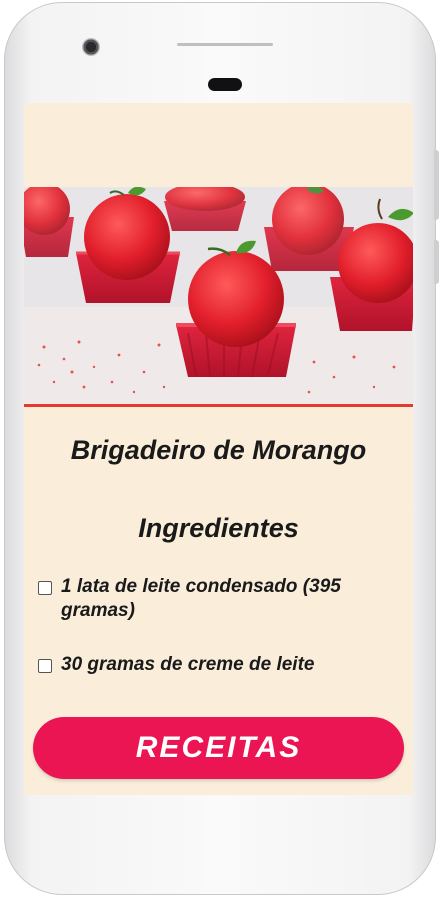  I want to click on ingredients-heading: Ingredientes, so click(218, 528).